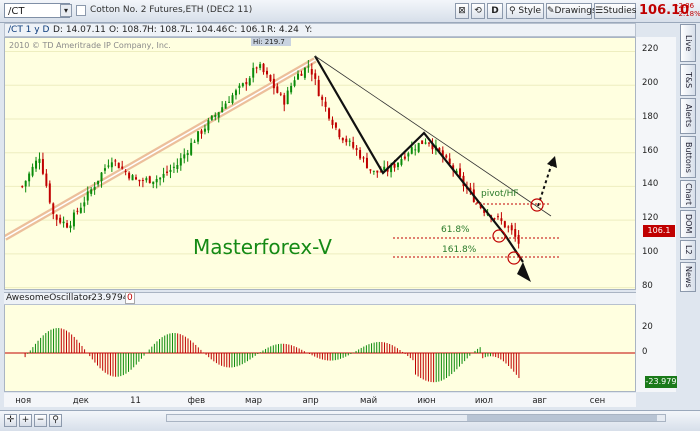  What do you see at coordinates (688, 277) in the screenshot?
I see `tab-news: News` at bounding box center [688, 277].